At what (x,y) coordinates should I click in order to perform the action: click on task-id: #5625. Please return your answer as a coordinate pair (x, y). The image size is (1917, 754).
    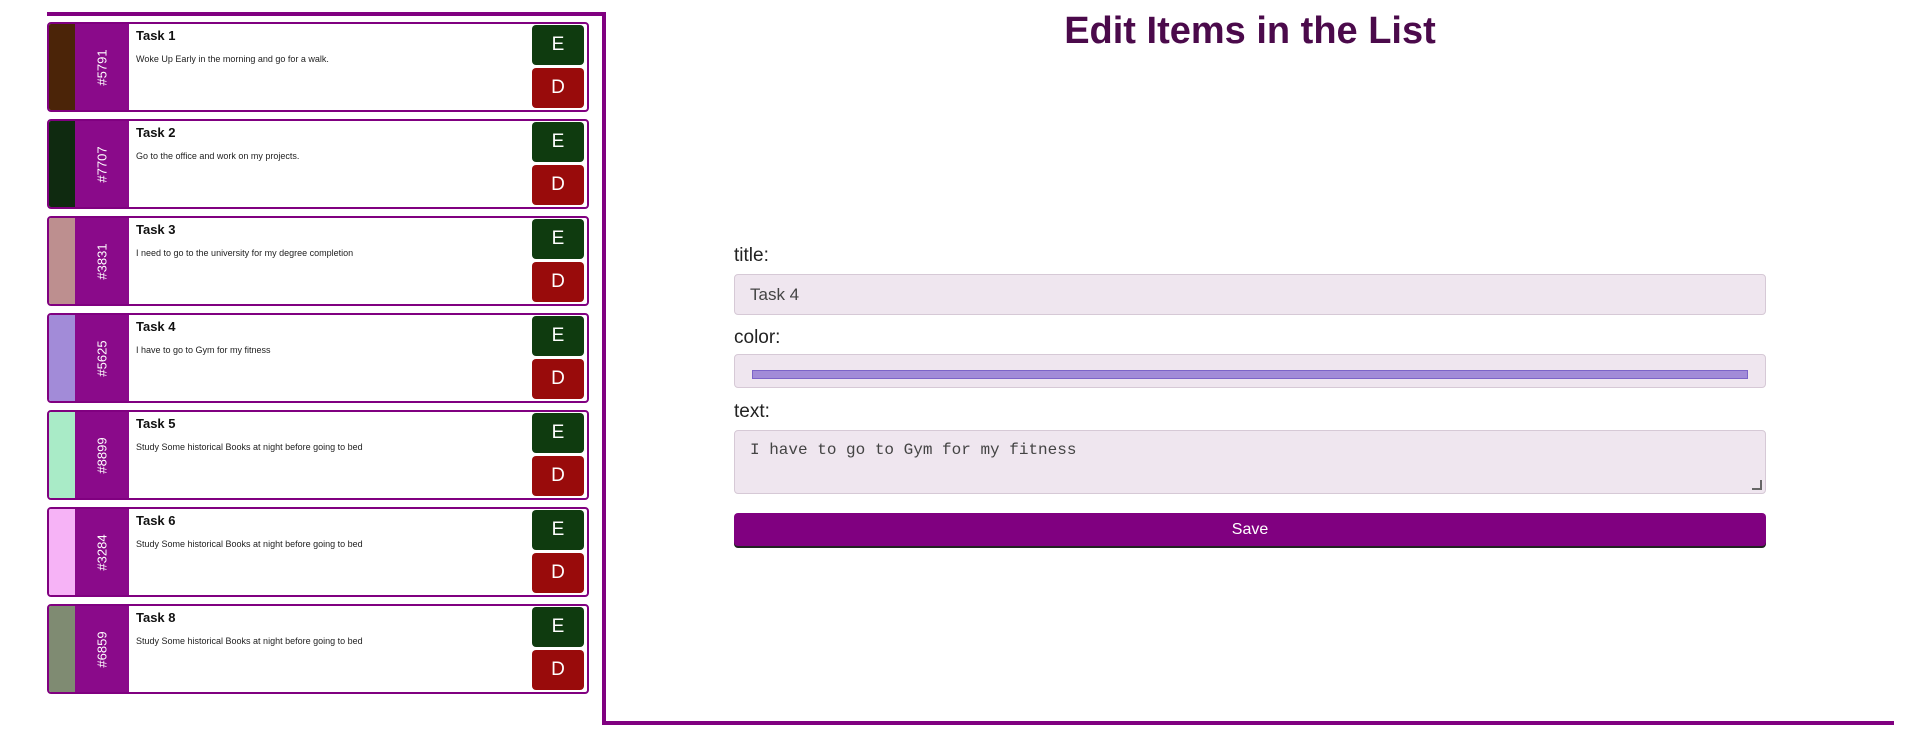
    Looking at the image, I should click on (102, 358).